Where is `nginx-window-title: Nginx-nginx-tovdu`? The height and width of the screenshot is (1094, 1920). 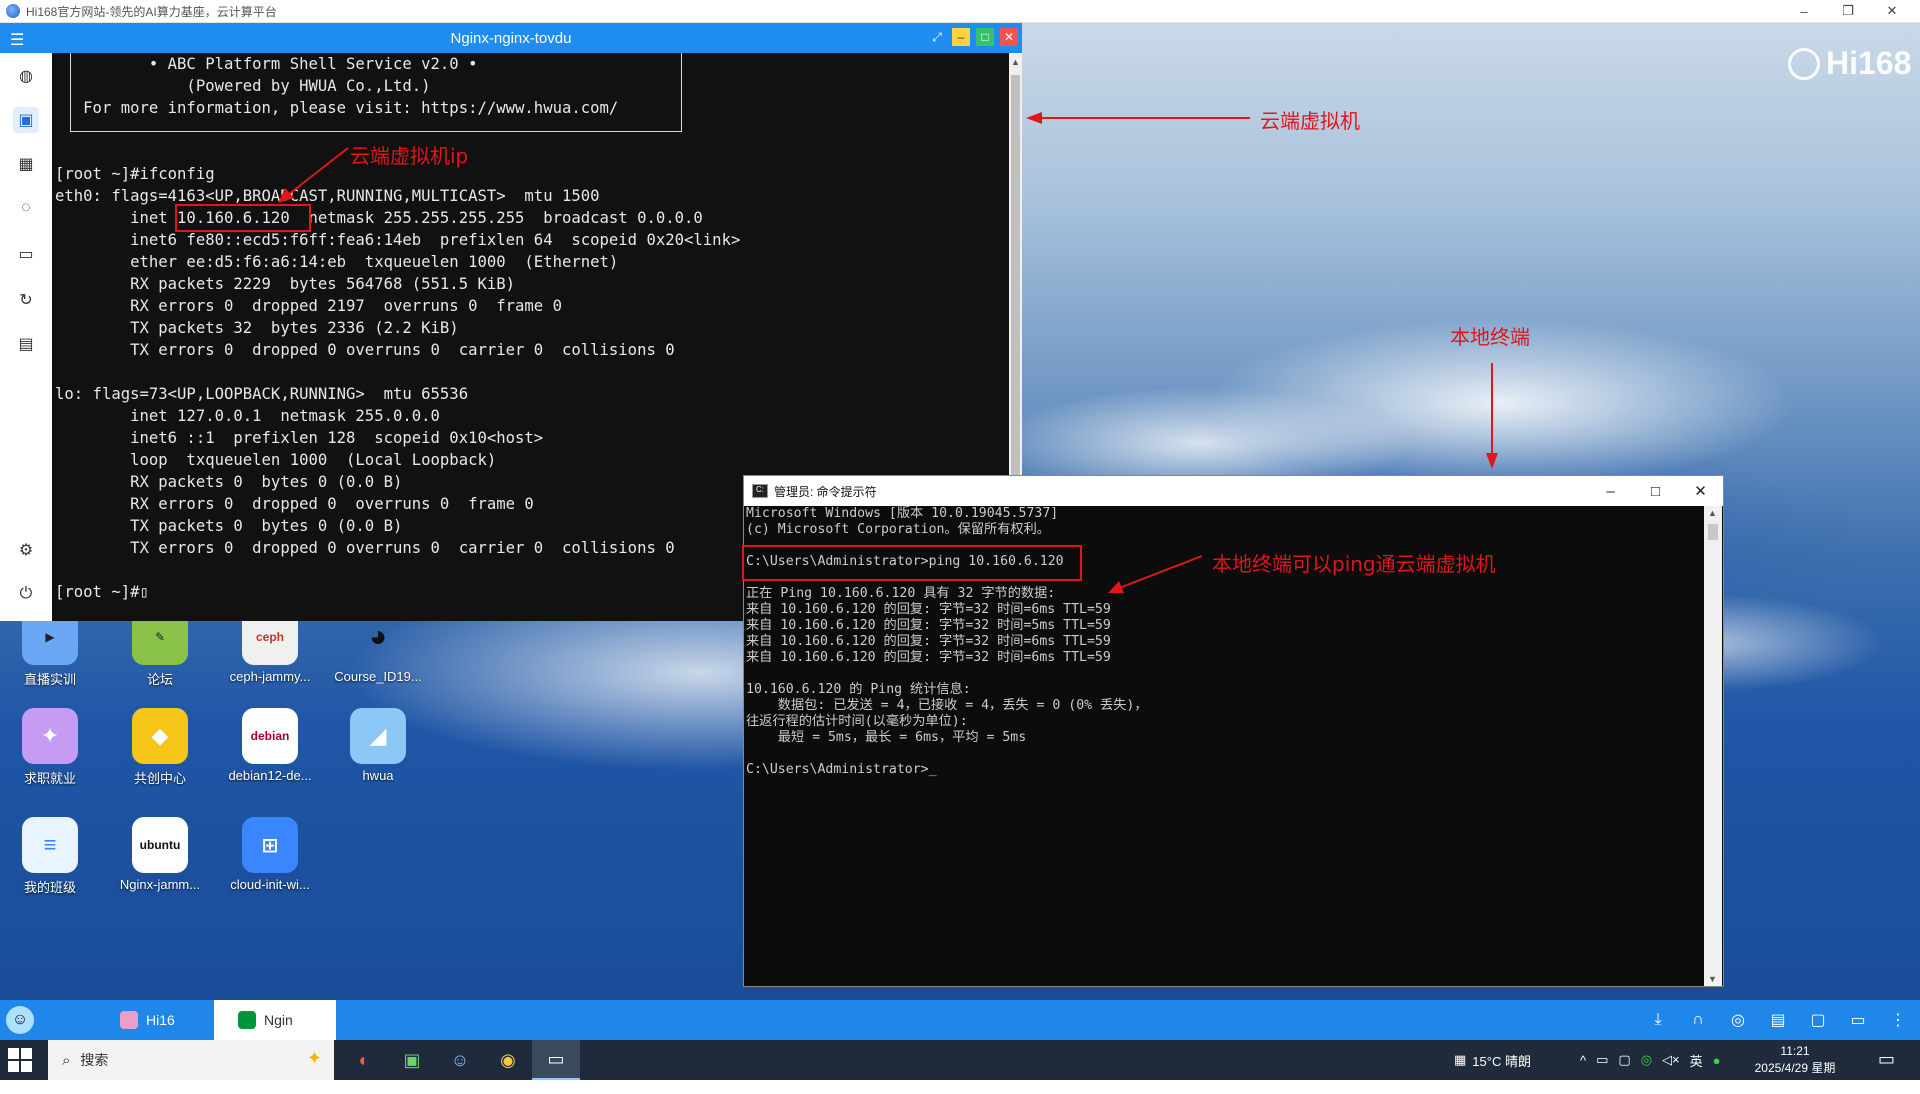 nginx-window-title: Nginx-nginx-tovdu is located at coordinates (511, 38).